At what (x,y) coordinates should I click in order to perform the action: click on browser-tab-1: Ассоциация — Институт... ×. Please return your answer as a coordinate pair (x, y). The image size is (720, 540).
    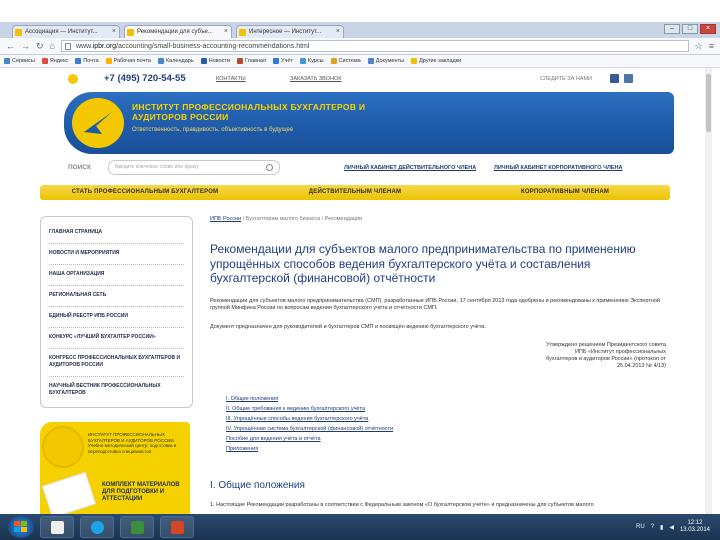
    Looking at the image, I should click on (66, 31).